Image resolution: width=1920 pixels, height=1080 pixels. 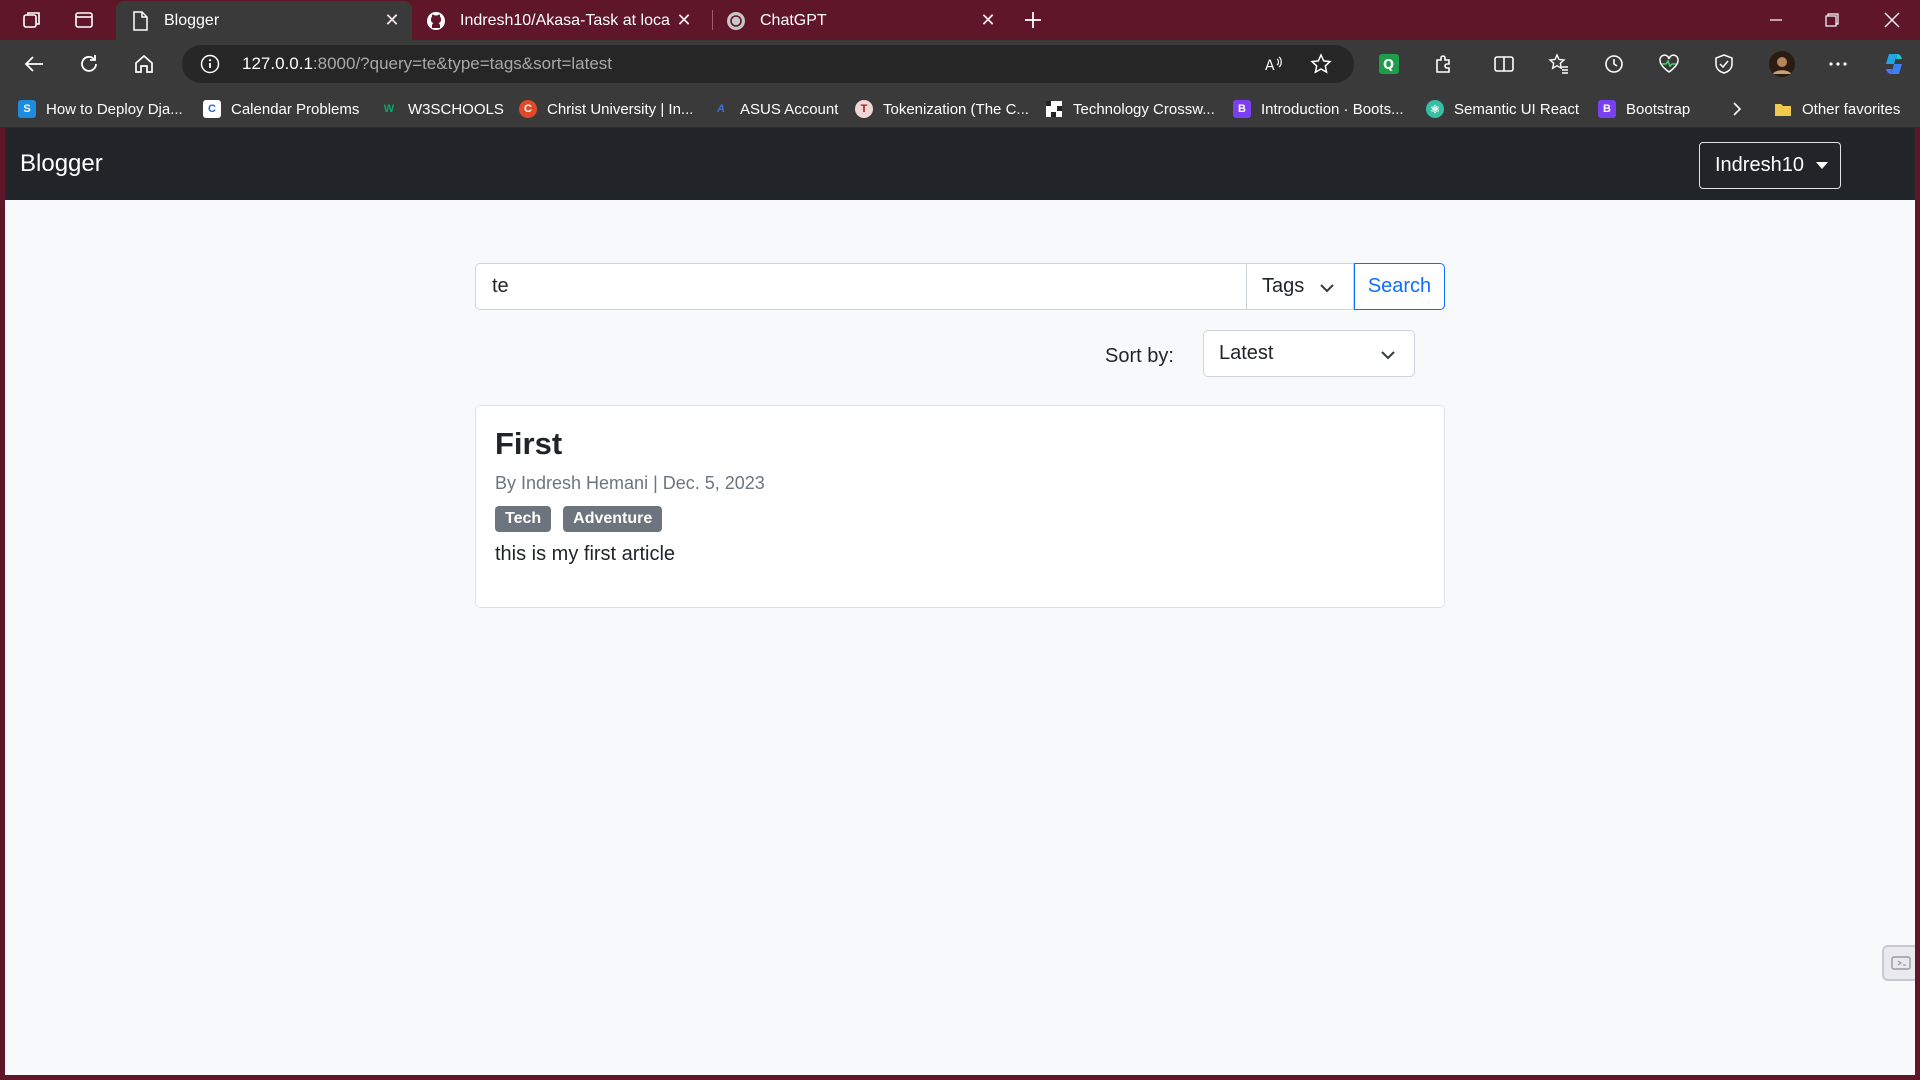 I want to click on bookmark-item: A ASUS Account, so click(x=775, y=109).